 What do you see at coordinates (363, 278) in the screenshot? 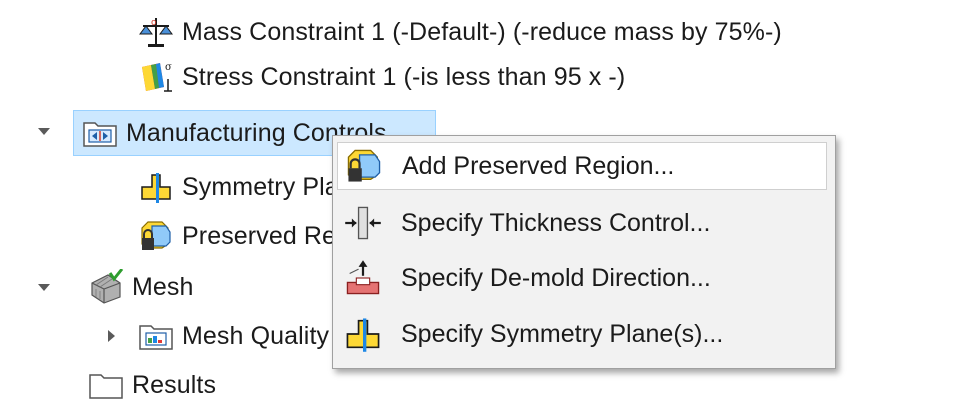
I see `demold-direction-icon` at bounding box center [363, 278].